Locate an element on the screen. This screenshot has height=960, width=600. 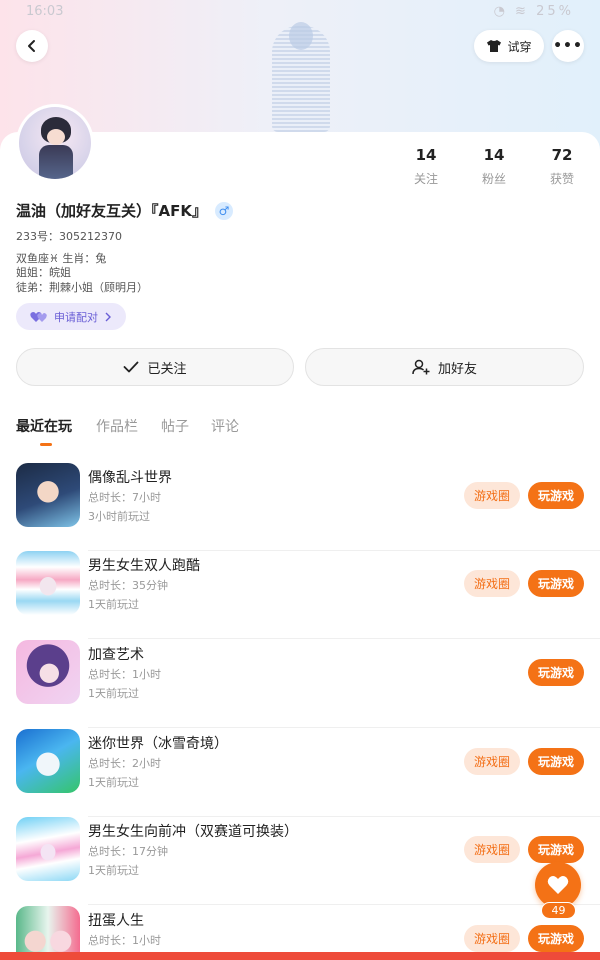
status-time: 16:03 is located at coordinates (45, 11).